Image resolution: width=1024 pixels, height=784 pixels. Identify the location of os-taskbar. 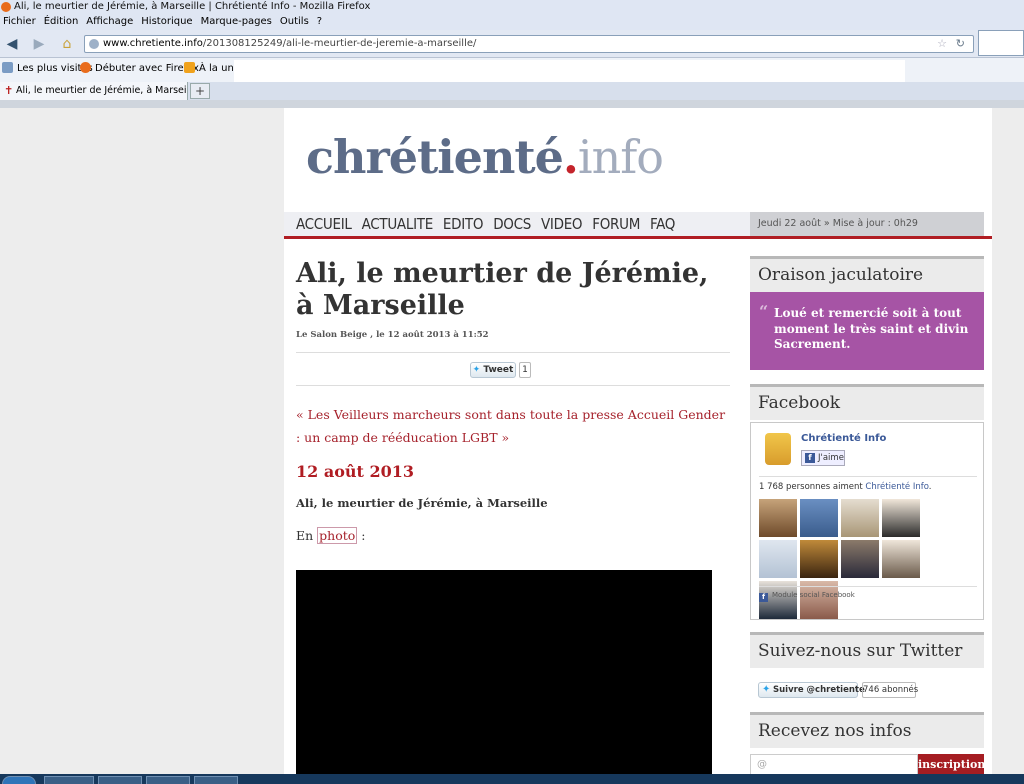
(512, 779).